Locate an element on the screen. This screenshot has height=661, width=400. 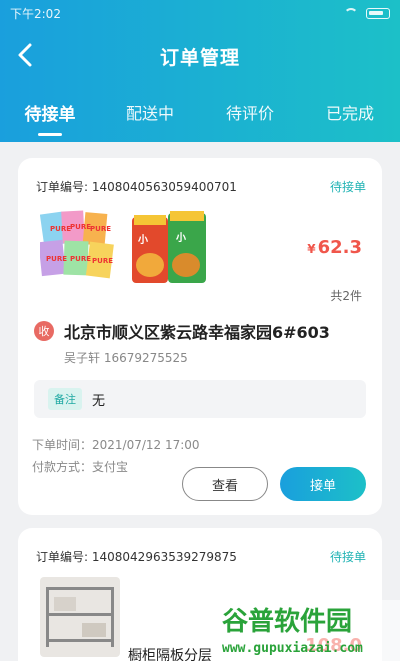
status-time: 下午2:02 is located at coordinates (35, 13).